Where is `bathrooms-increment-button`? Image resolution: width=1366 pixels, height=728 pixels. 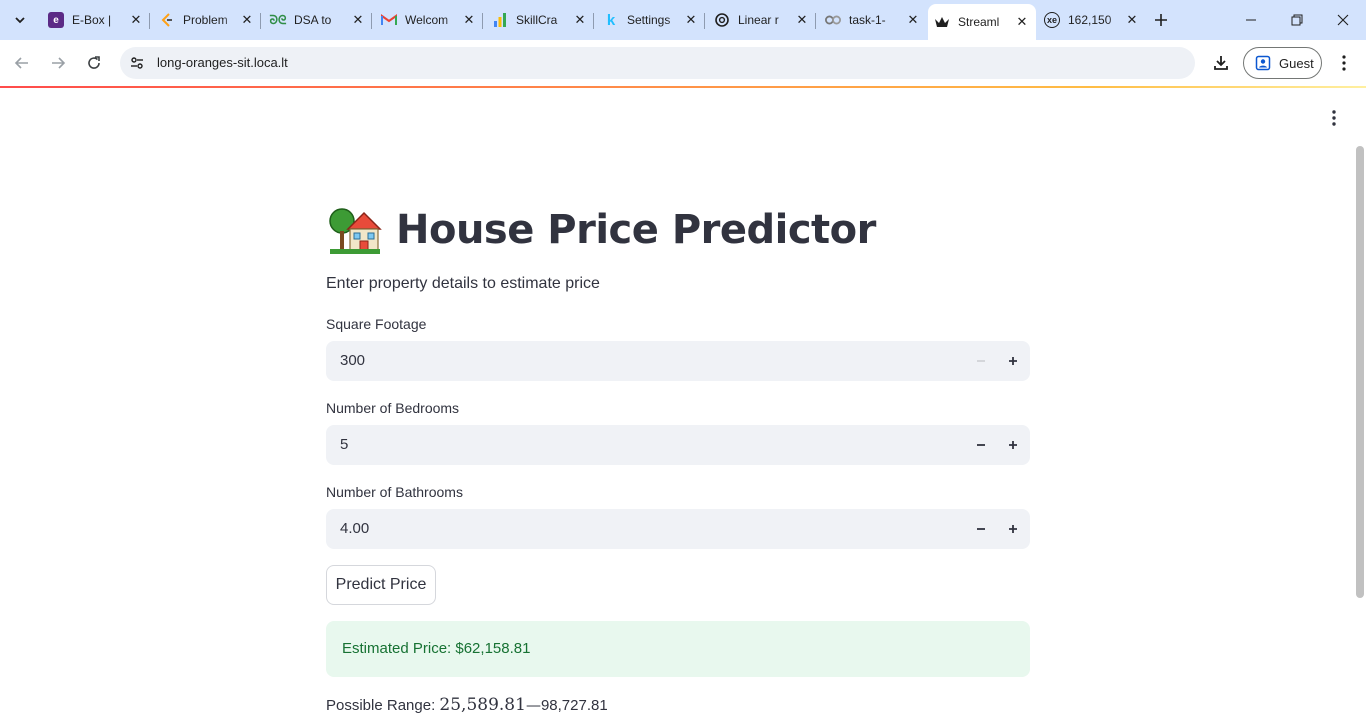 bathrooms-increment-button is located at coordinates (1013, 529).